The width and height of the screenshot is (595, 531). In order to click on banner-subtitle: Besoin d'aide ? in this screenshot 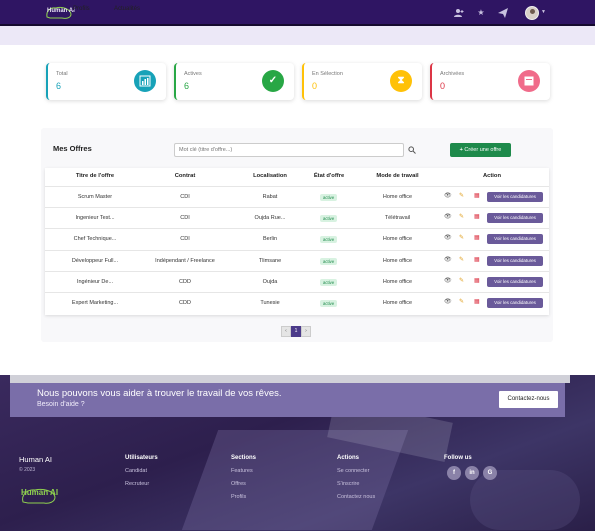, I will do `click(61, 404)`.